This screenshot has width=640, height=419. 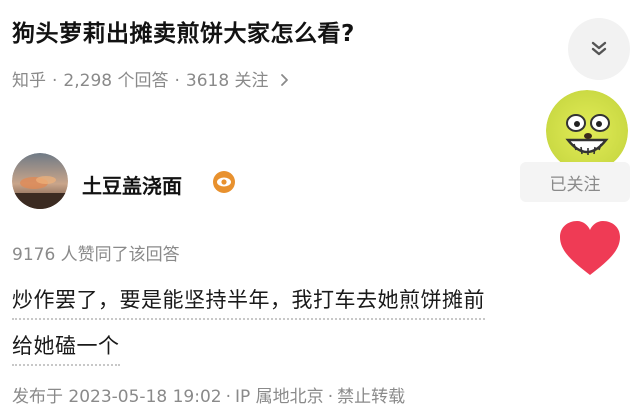 I want to click on ip-location: IP 属地北京, so click(x=279, y=397).